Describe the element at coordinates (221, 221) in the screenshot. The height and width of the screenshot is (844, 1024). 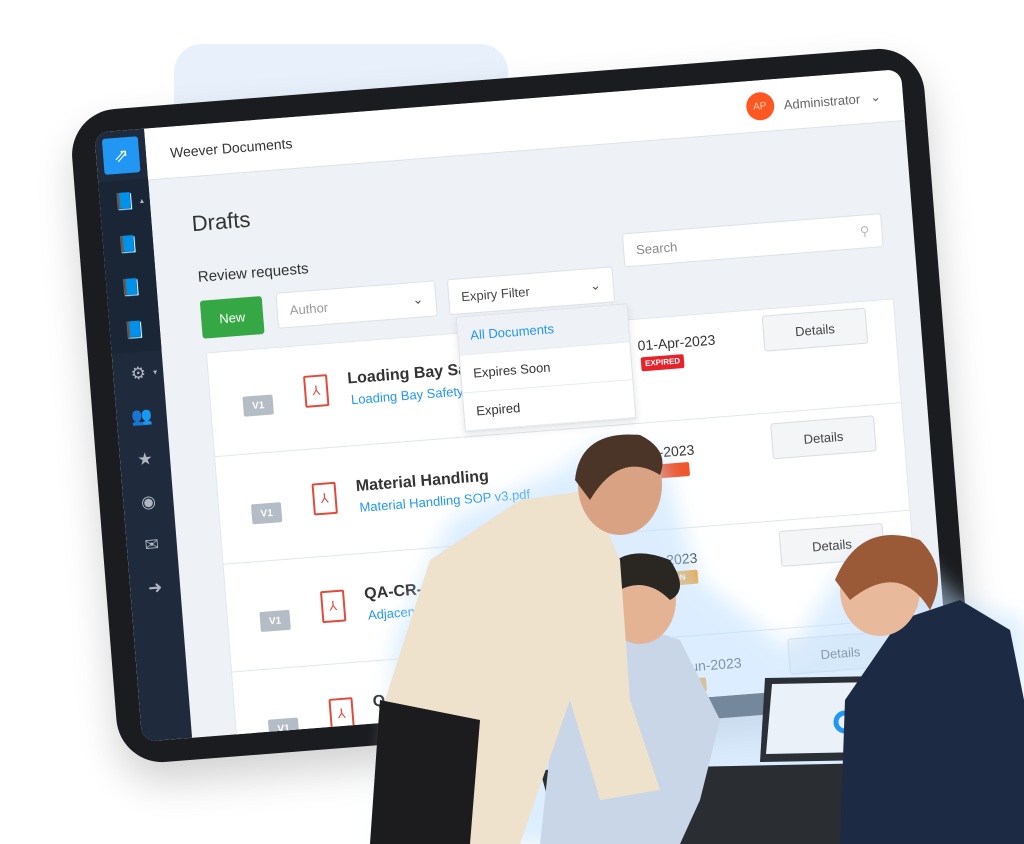
I see `page-title: Drafts` at that location.